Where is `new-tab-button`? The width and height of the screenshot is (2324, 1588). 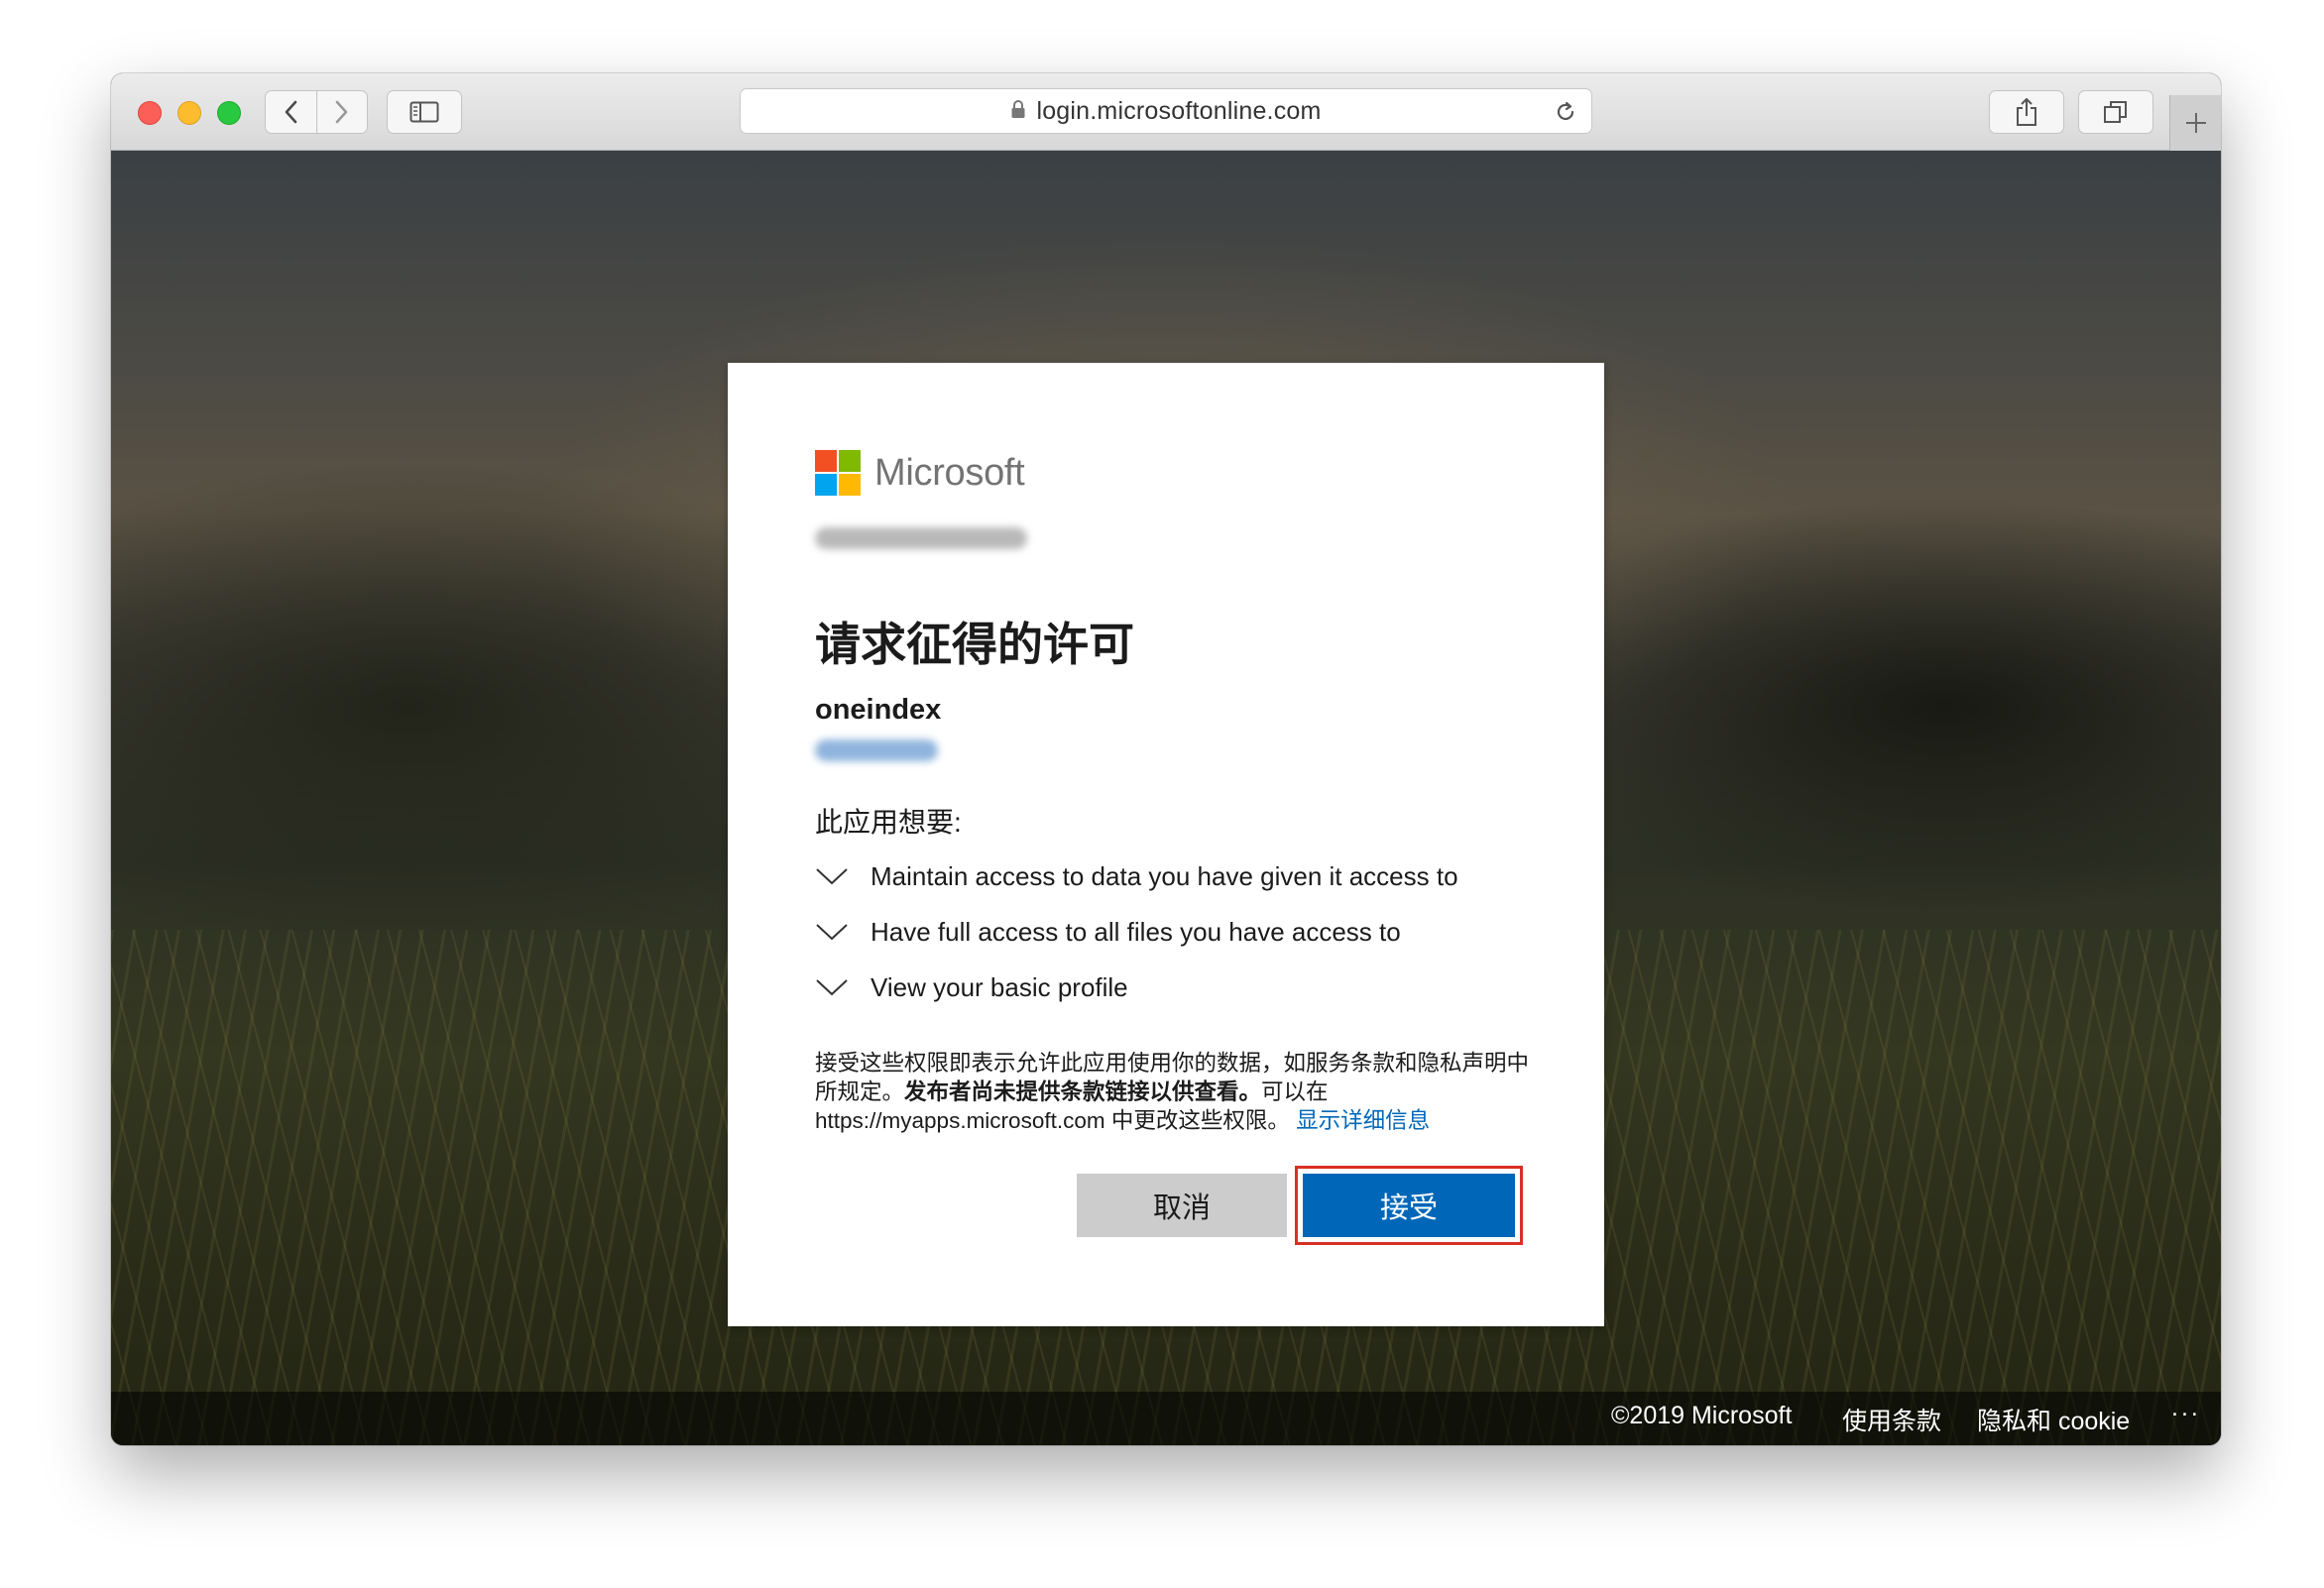 new-tab-button is located at coordinates (2195, 123).